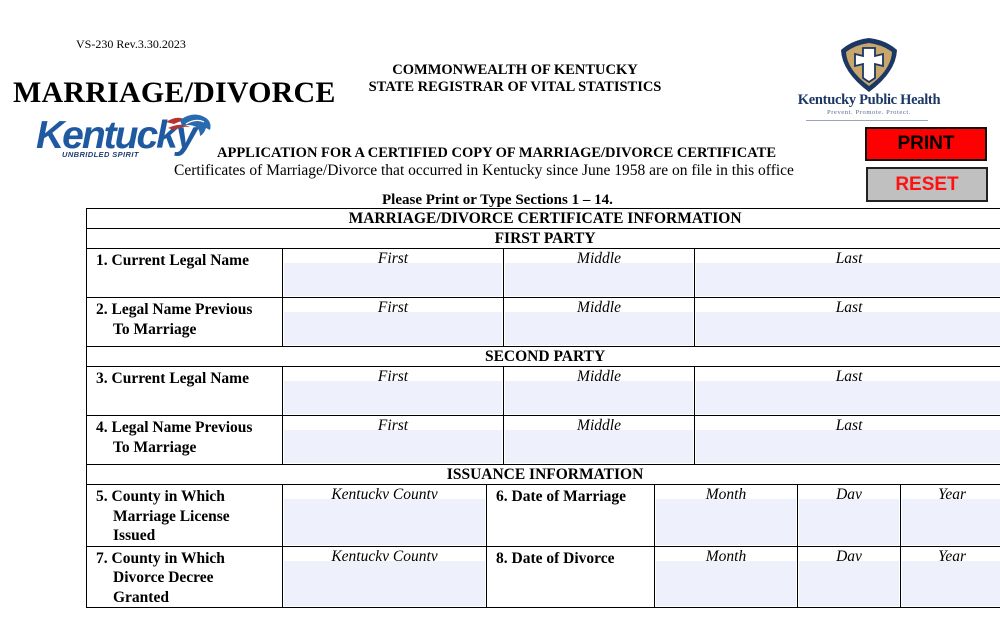  Describe the element at coordinates (542, 218) in the screenshot. I see `section-title: MARRIAGE/DIVORCE CERTIFICATE INFORMATION` at that location.